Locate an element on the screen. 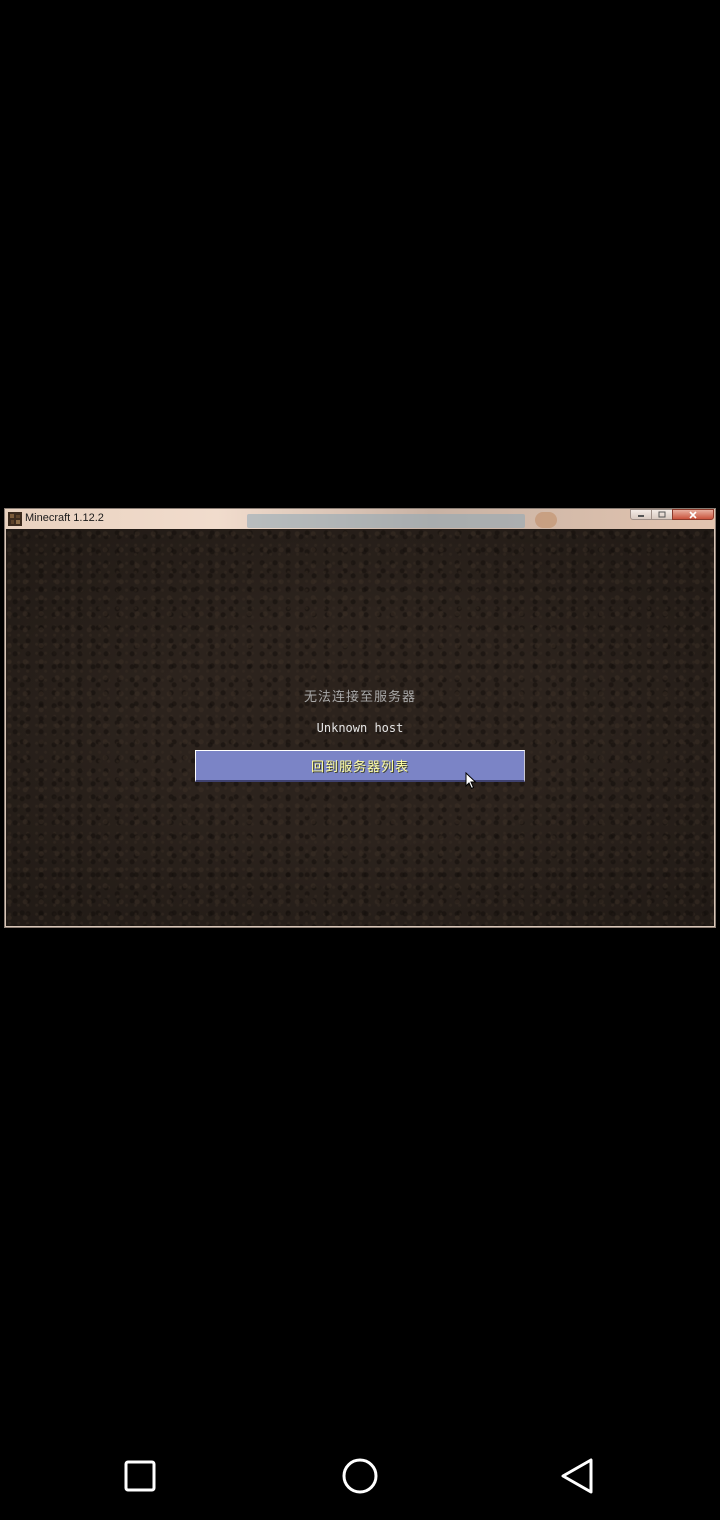 The image size is (720, 1520). close-icon is located at coordinates (693, 514).